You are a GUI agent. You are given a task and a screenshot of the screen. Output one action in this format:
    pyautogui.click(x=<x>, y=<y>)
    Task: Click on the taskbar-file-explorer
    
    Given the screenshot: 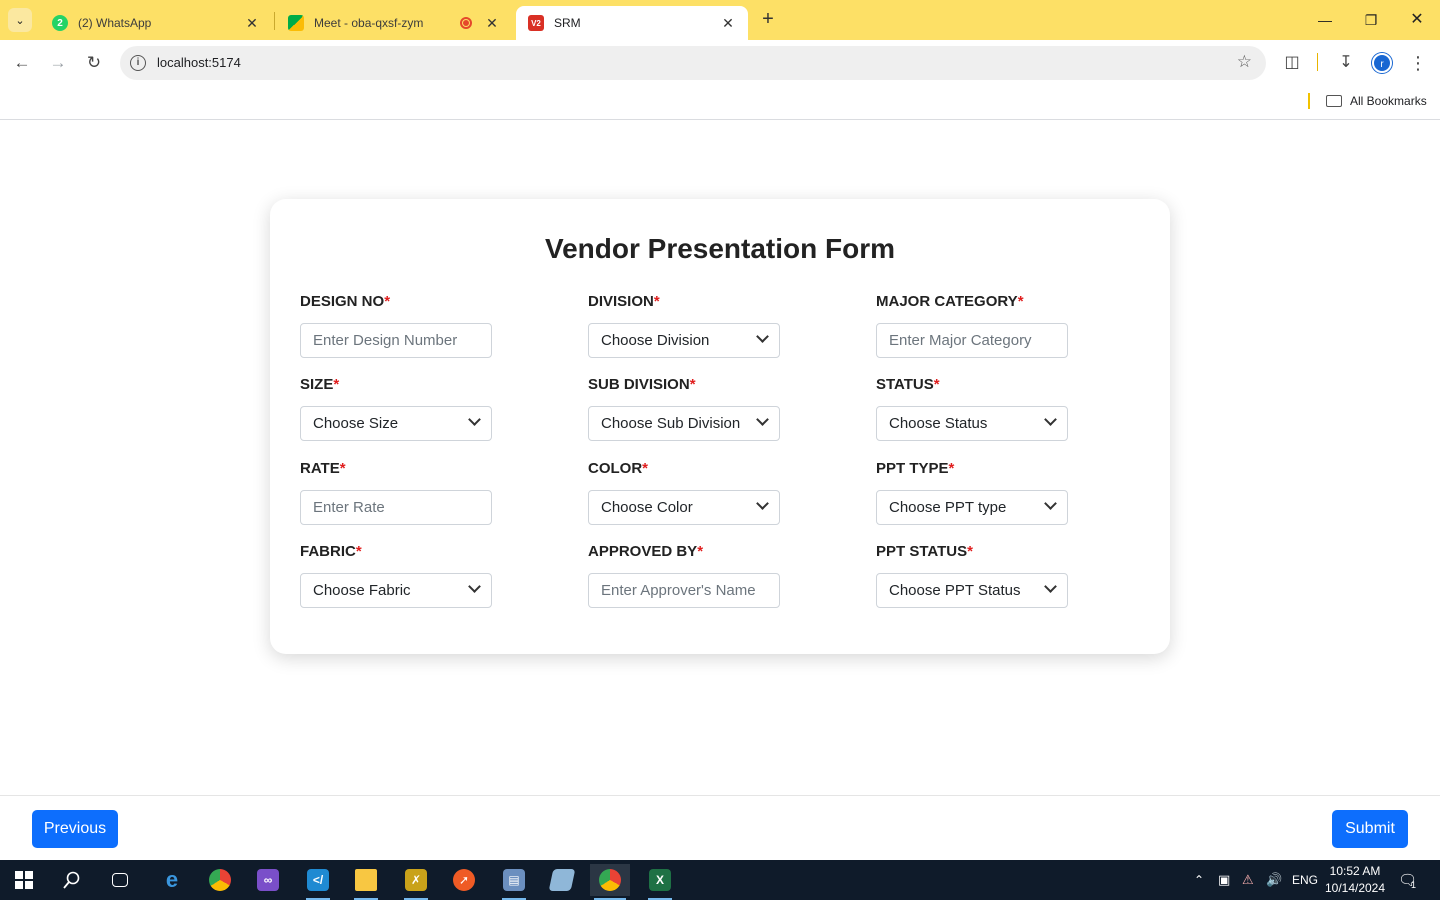 What is the action you would take?
    pyautogui.click(x=366, y=882)
    